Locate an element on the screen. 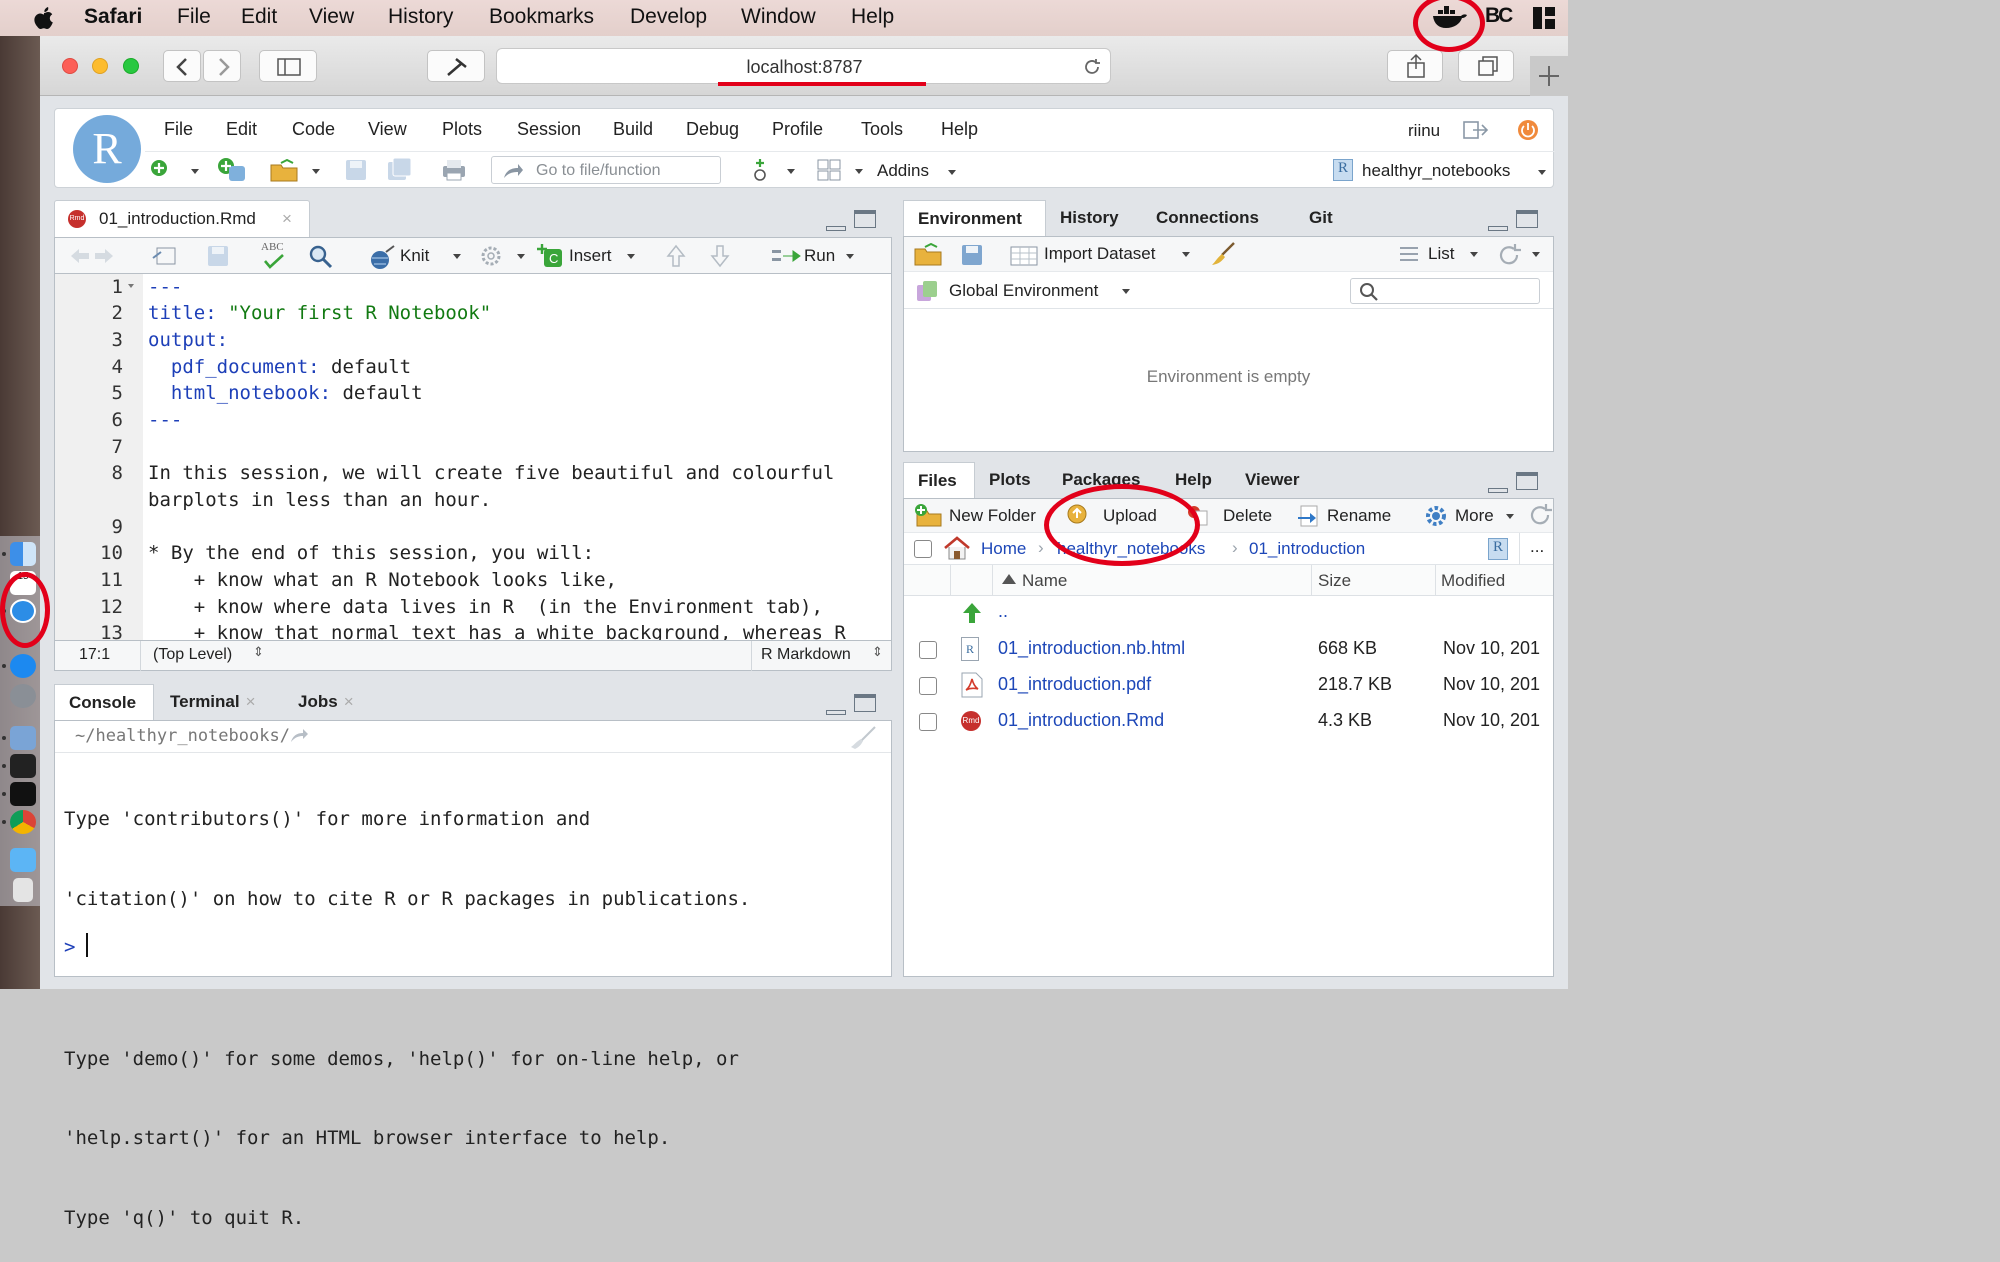 The width and height of the screenshot is (2000, 1262). editor-tab: Rmd 01_introduction.Rmd × is located at coordinates (182, 219).